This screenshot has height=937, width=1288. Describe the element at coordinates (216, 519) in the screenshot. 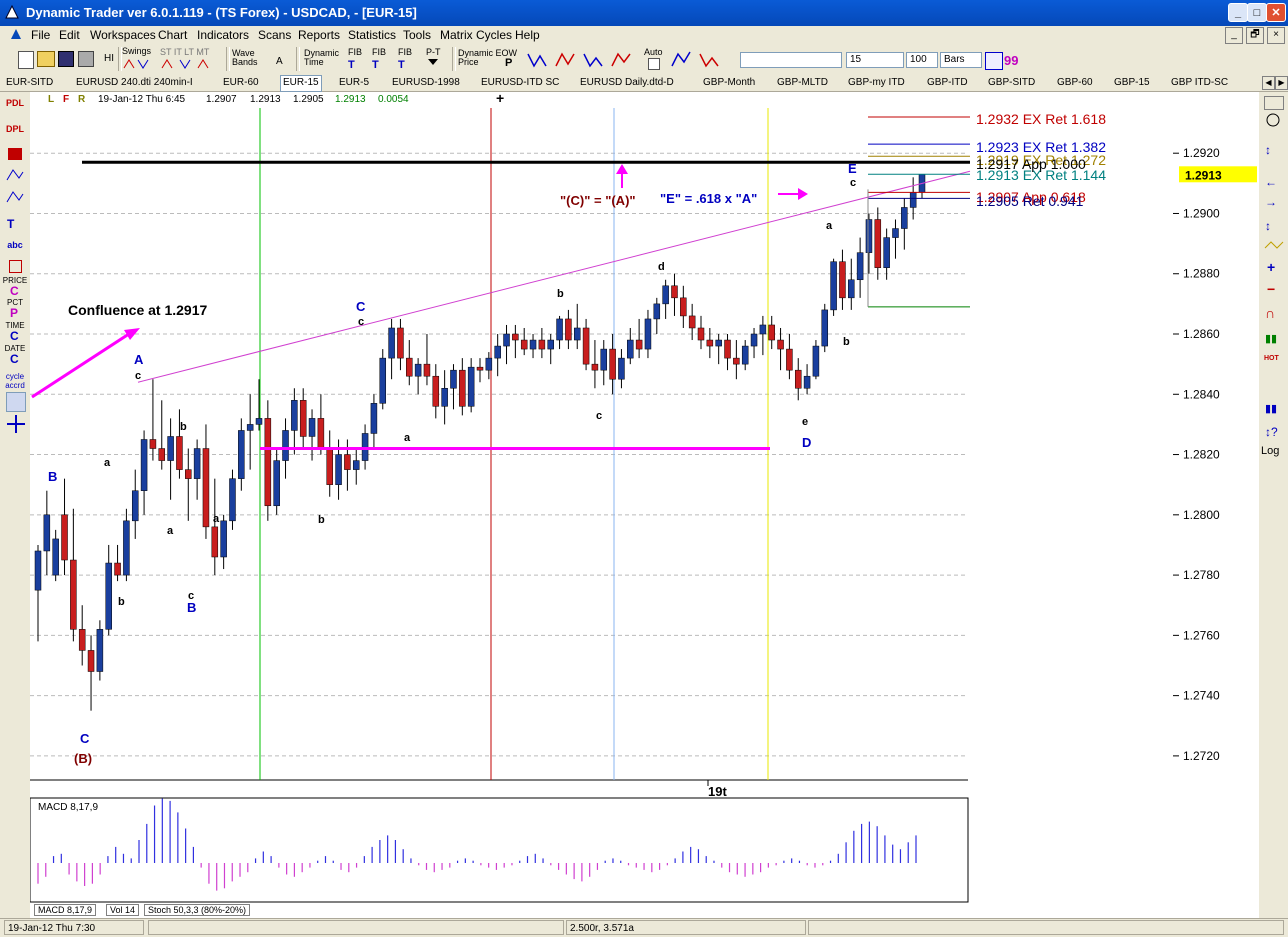

I see `wave-label: a` at that location.